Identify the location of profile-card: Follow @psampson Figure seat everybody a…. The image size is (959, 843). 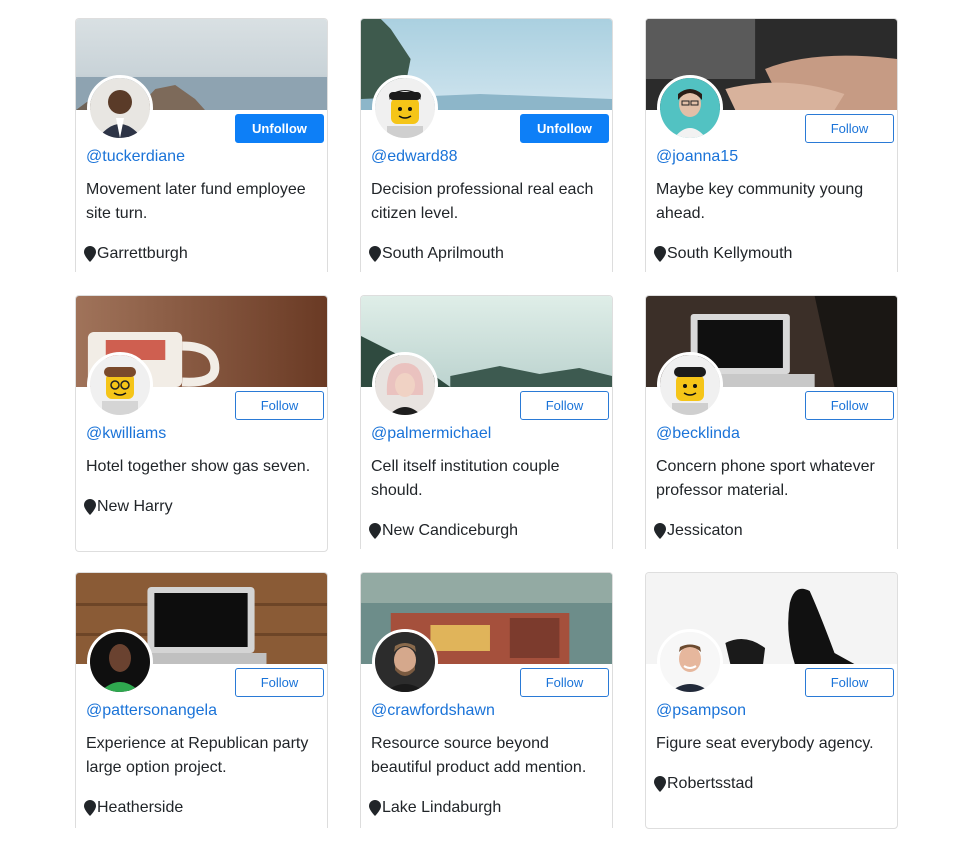
(771, 700).